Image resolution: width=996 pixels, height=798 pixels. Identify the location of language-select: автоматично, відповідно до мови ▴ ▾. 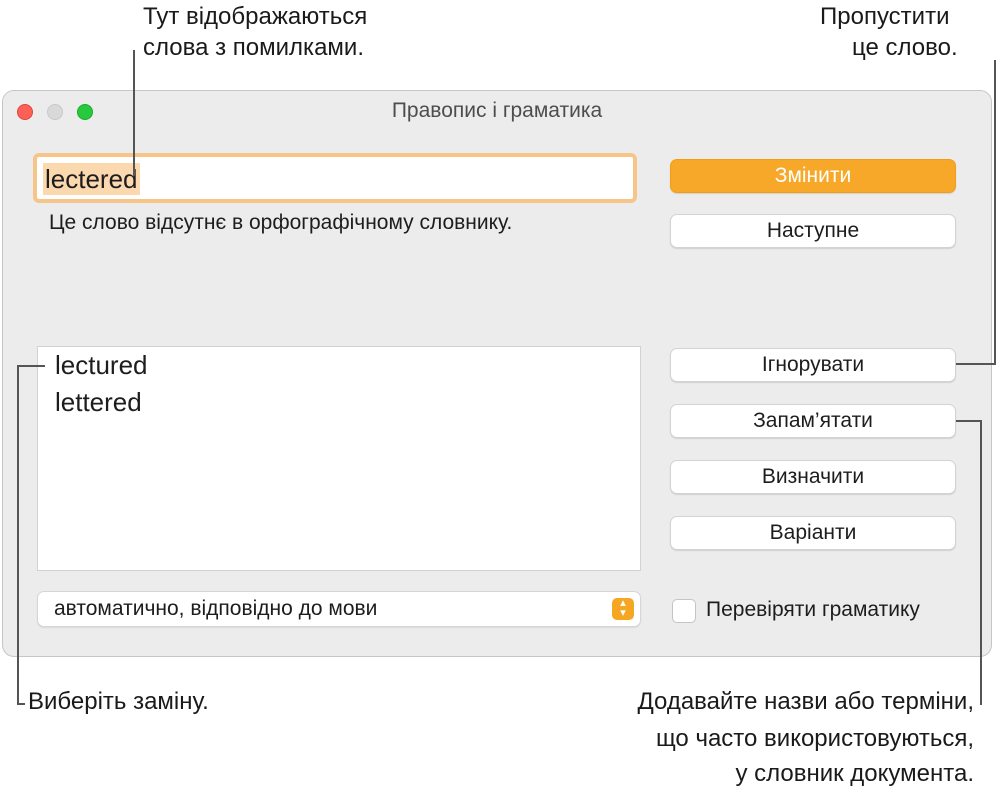
(339, 609).